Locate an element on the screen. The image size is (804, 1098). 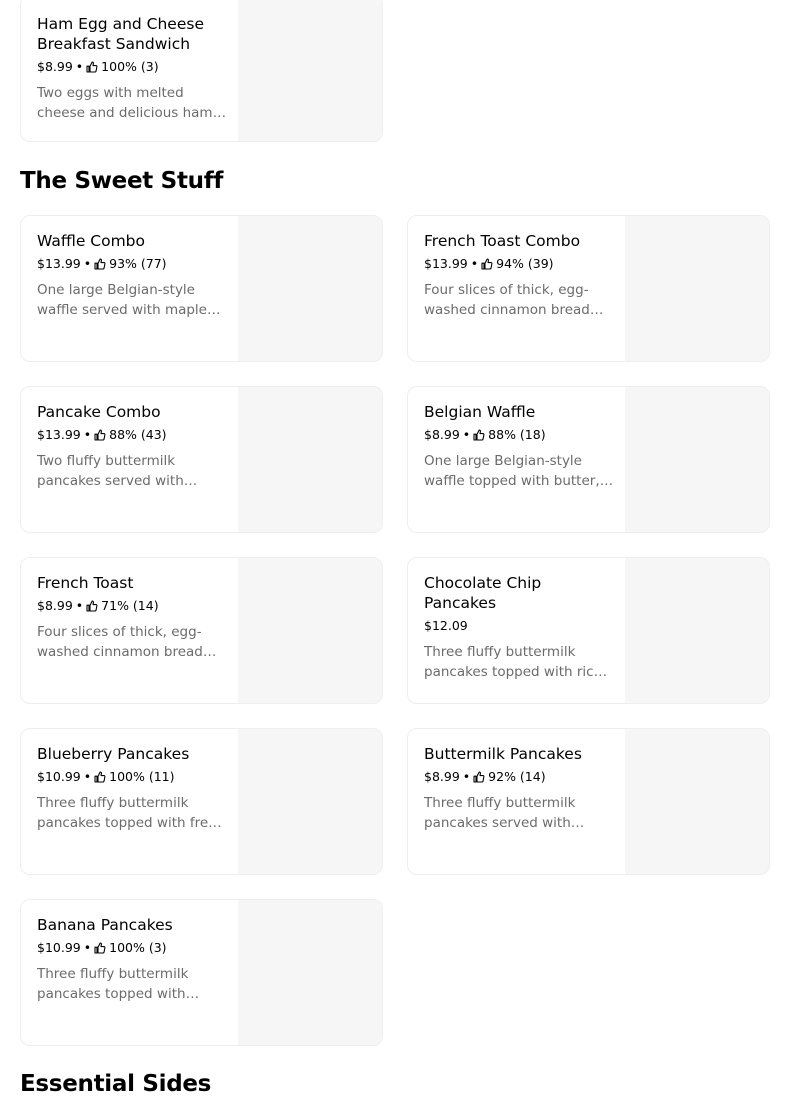
item-meta: $8.99 • 100% (3) is located at coordinates (132, 67).